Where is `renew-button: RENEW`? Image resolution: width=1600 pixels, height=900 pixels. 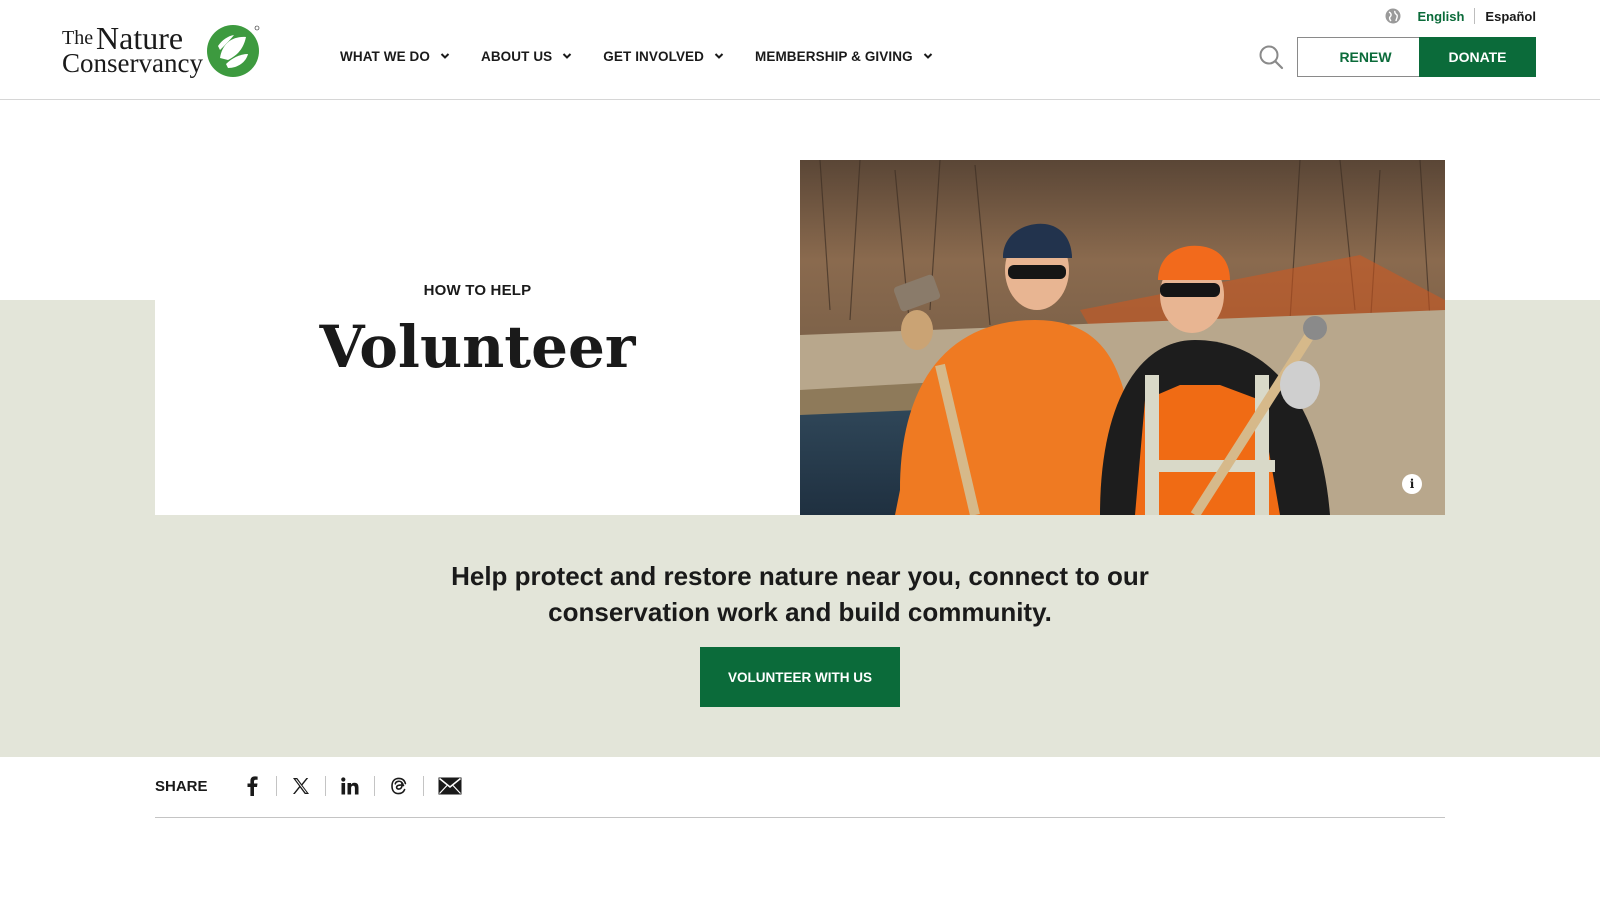
renew-button: RENEW is located at coordinates (1365, 57).